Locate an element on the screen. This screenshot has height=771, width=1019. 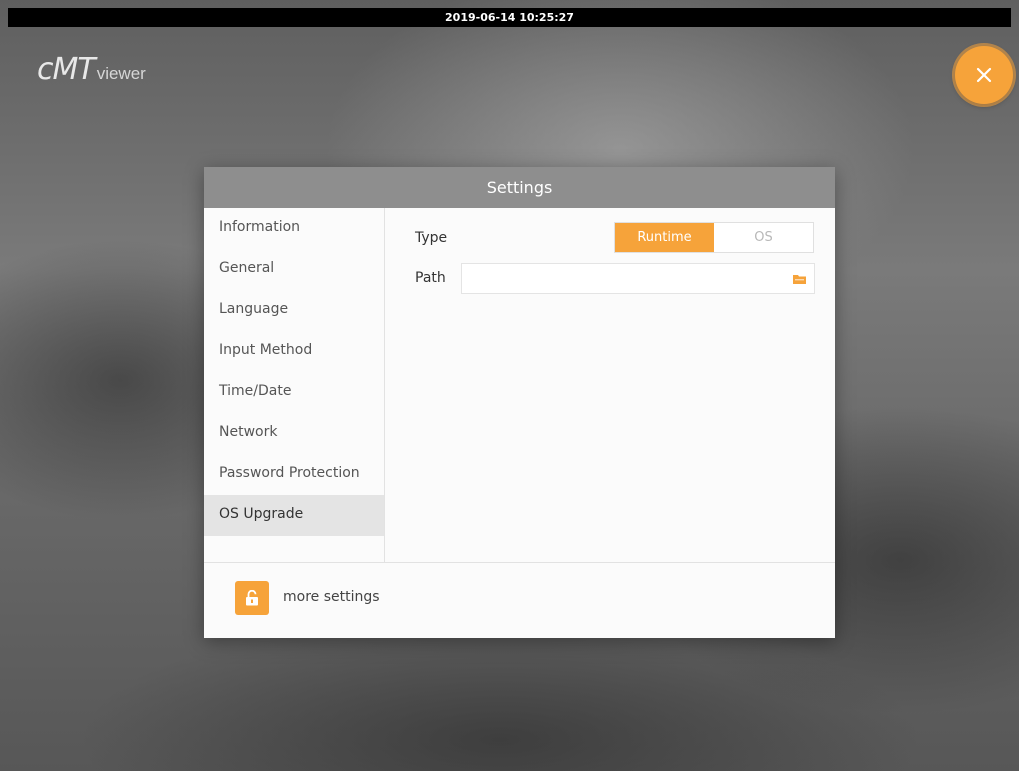
type-segmented-control: Runtime OS is located at coordinates (714, 237).